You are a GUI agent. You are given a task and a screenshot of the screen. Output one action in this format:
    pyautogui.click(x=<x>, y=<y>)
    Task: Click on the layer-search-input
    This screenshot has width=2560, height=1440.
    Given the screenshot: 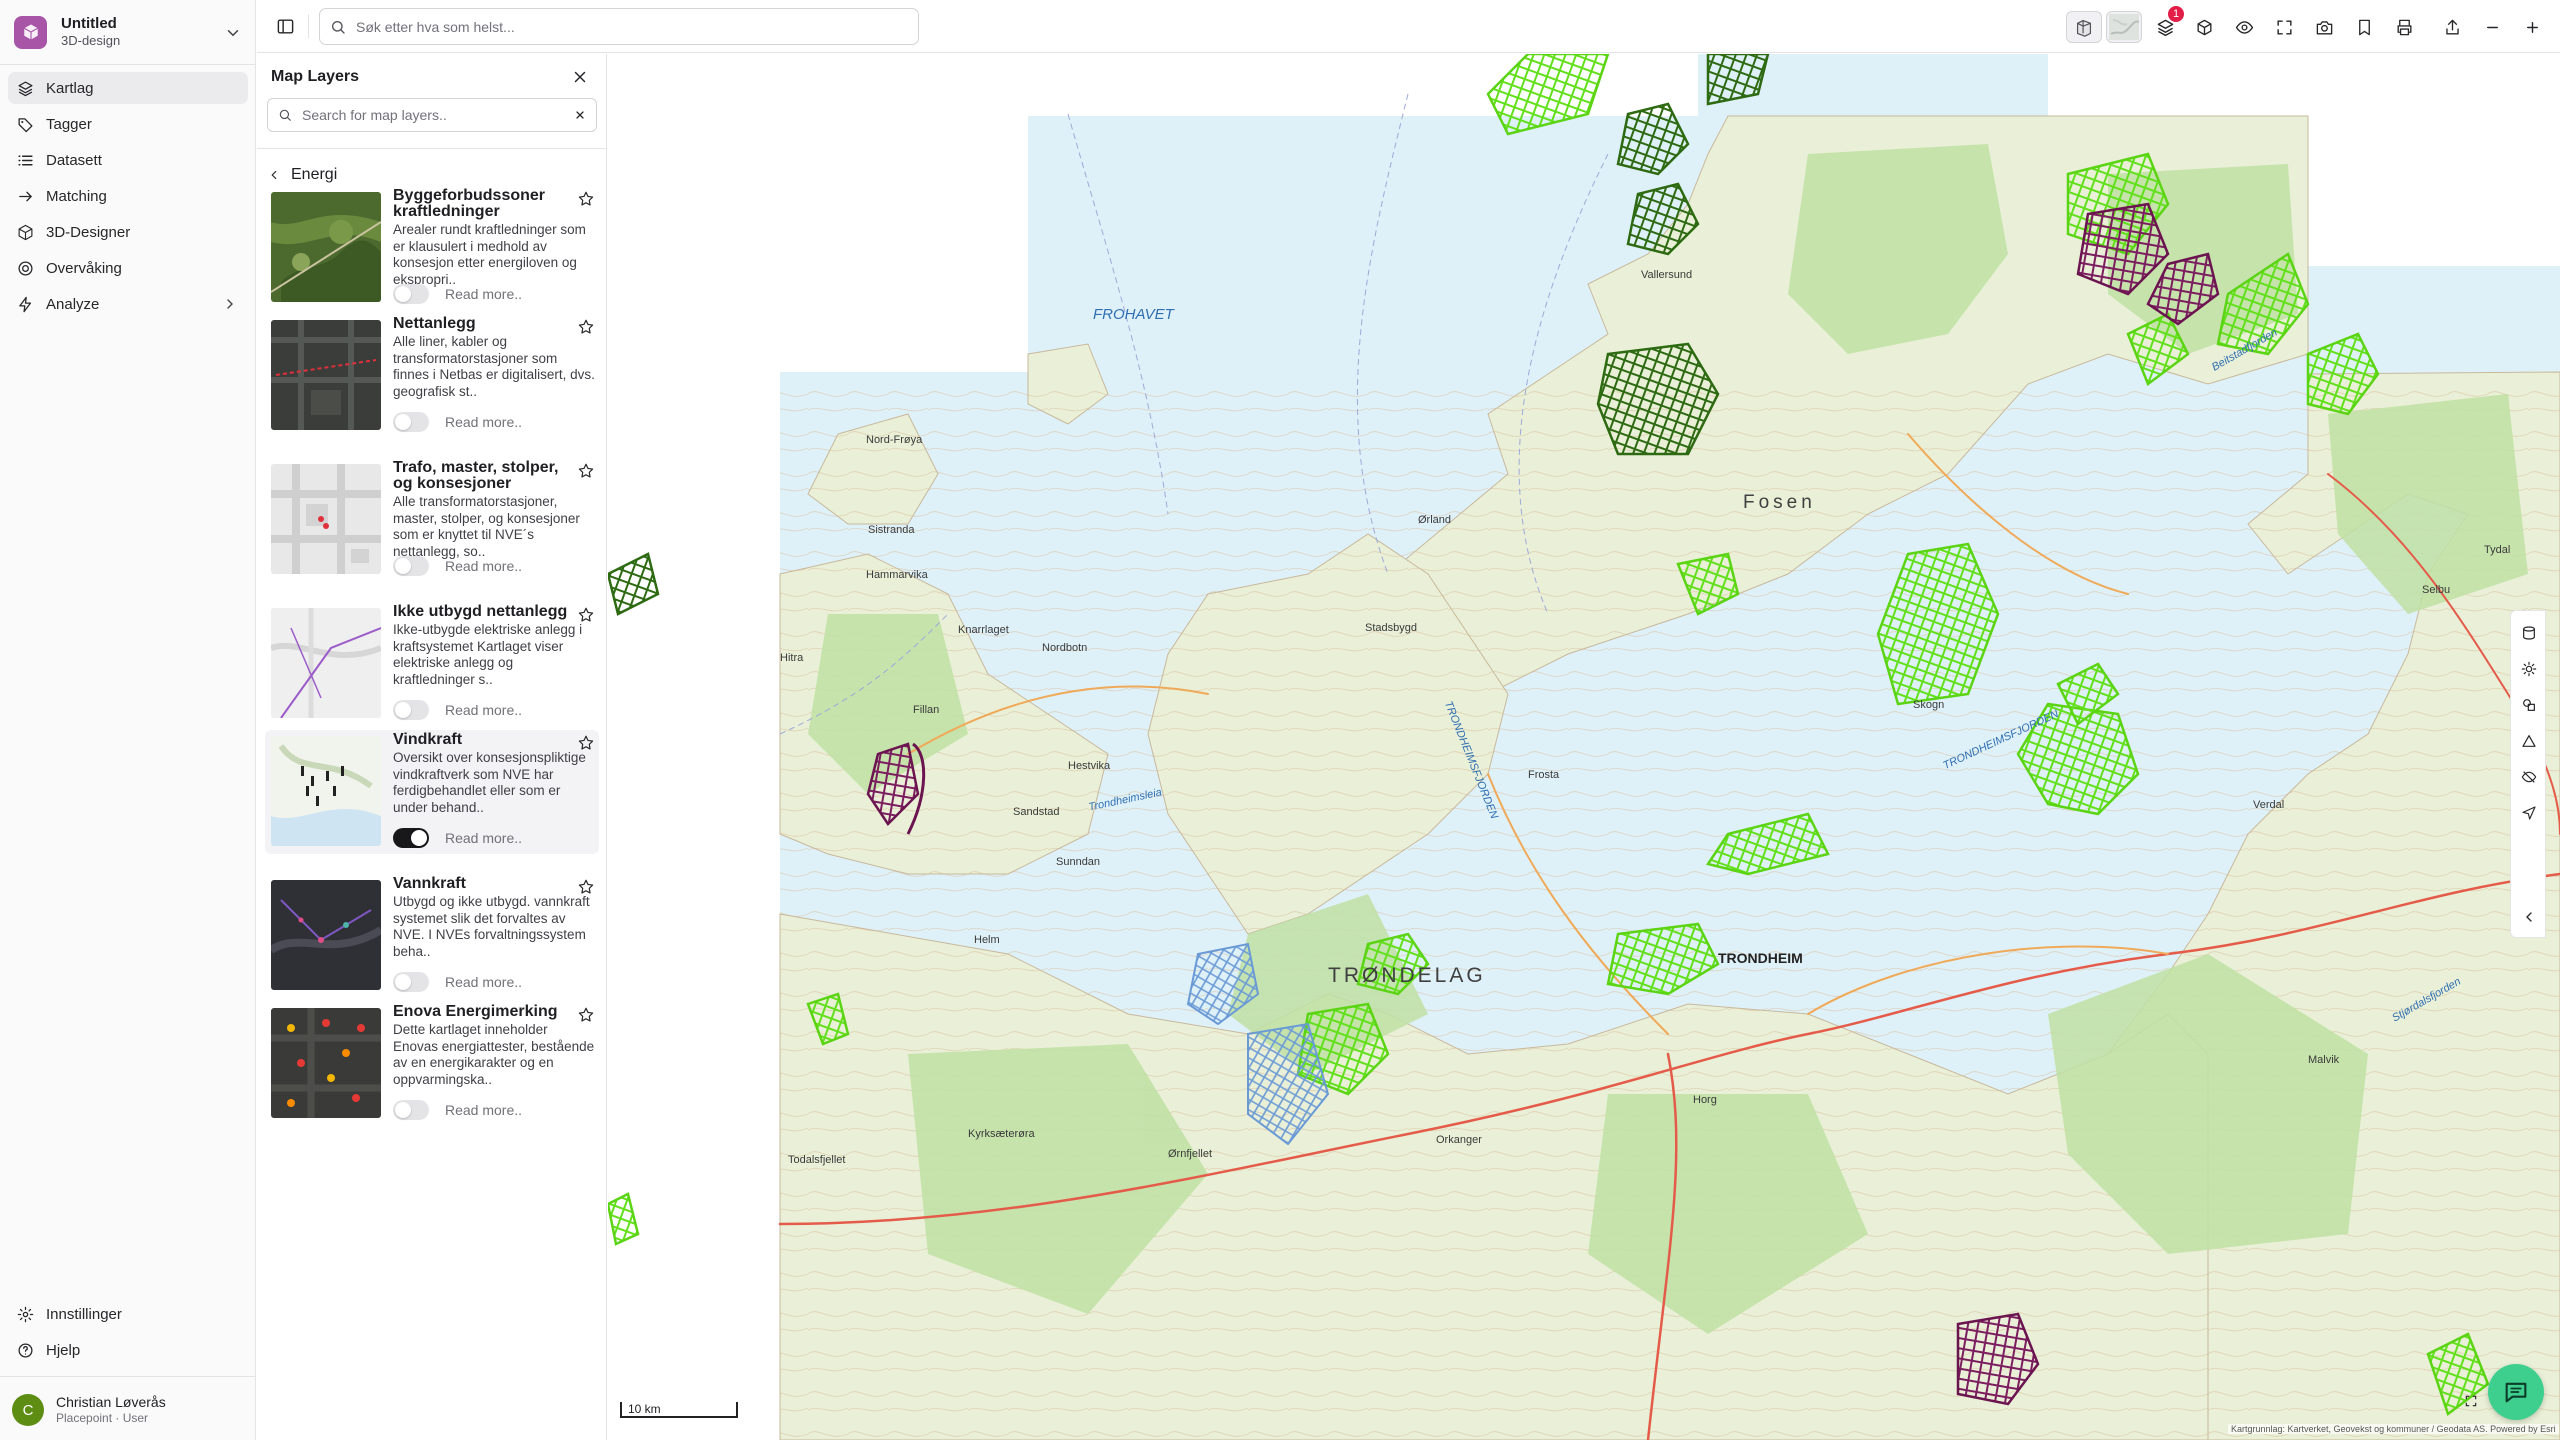 What is the action you would take?
    pyautogui.click(x=432, y=115)
    